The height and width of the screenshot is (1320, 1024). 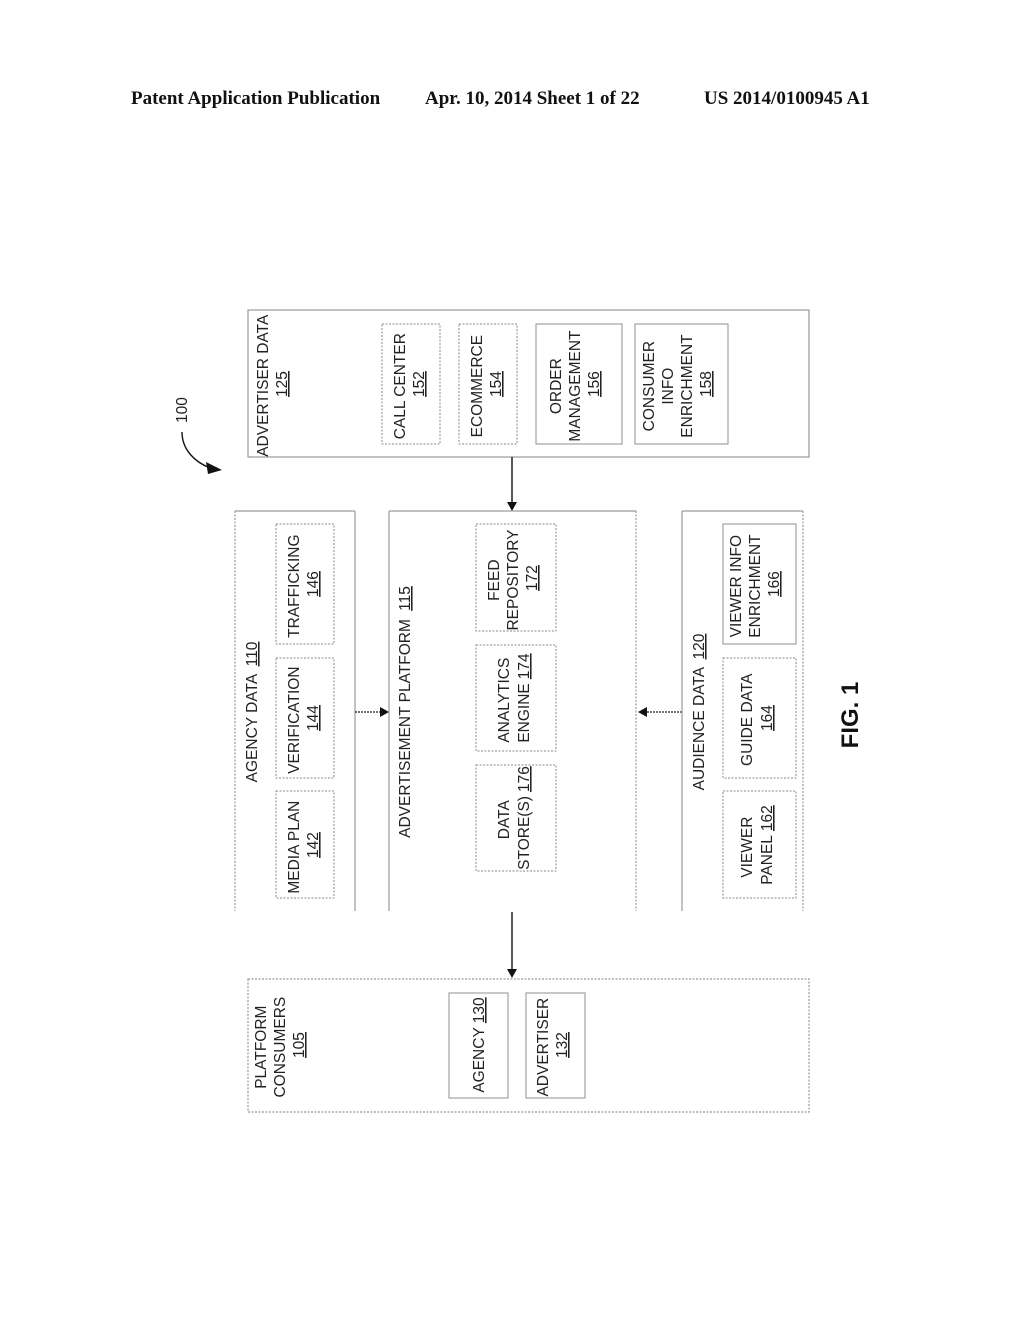 I want to click on audience-item-viewer-panel: VIEWER PANEL162, so click(x=759, y=844).